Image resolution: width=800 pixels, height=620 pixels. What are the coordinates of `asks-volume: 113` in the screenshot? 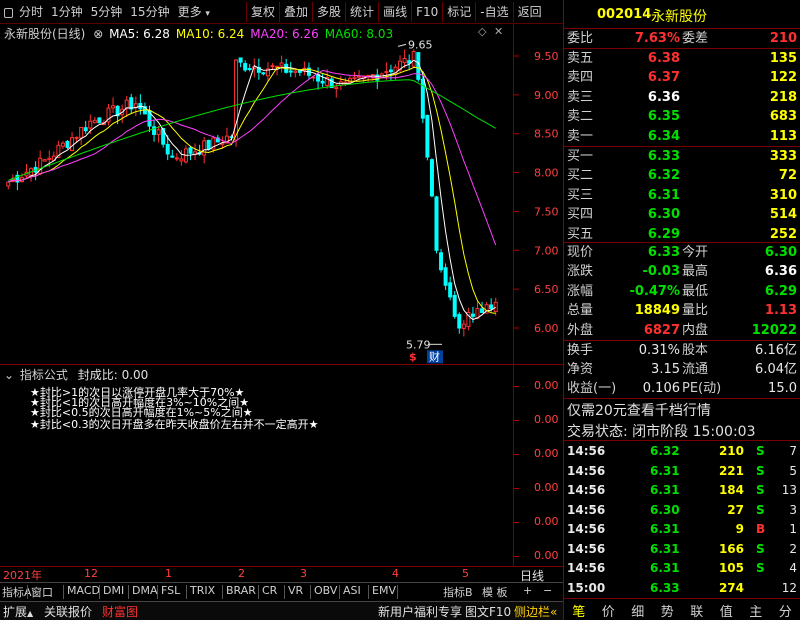 It's located at (783, 136).